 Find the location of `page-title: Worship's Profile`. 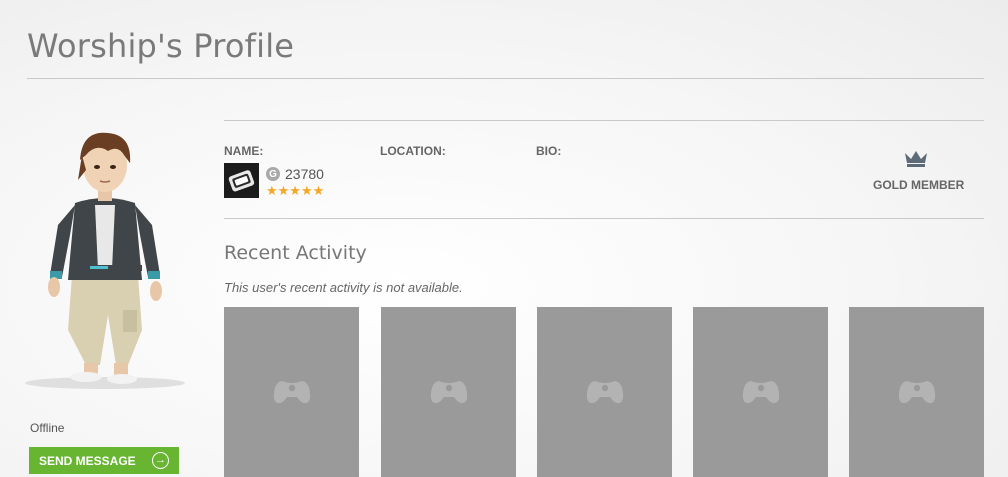

page-title: Worship's Profile is located at coordinates (161, 46).